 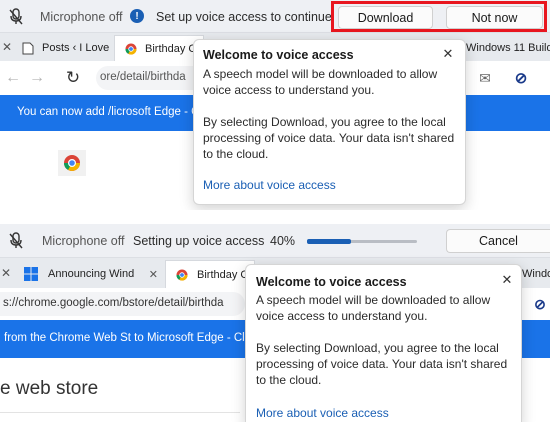 I want to click on tab-label: Windo, so click(x=536, y=274).